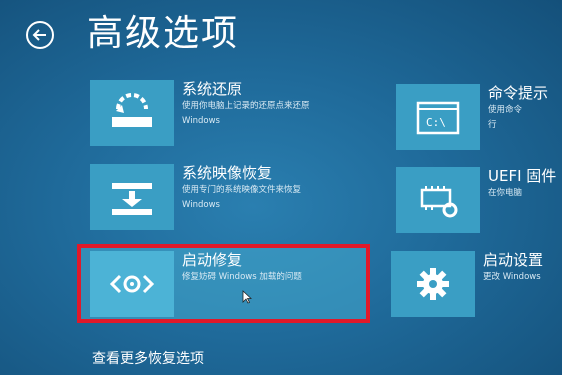  I want to click on uefi-firmware-tile, so click(438, 200).